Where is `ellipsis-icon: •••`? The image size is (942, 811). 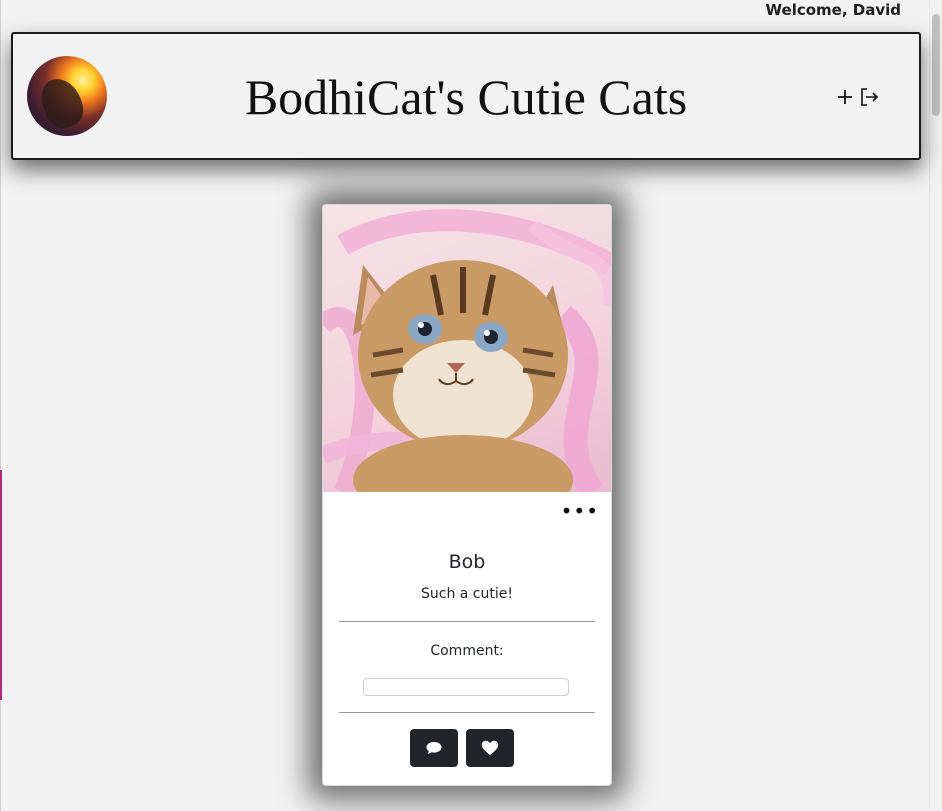 ellipsis-icon: ••• is located at coordinates (580, 511).